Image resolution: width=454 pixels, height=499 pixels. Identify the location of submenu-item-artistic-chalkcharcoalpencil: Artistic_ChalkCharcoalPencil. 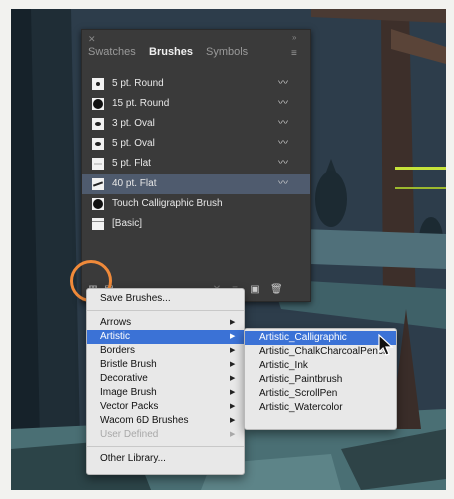
(320, 352).